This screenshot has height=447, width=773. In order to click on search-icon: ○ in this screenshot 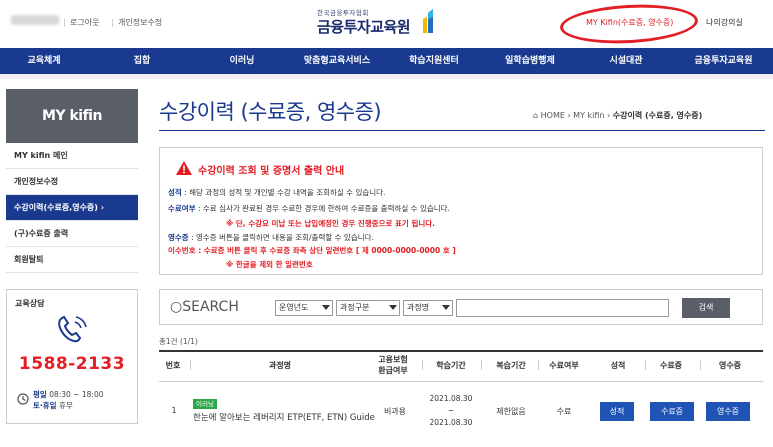, I will do `click(176, 307)`.